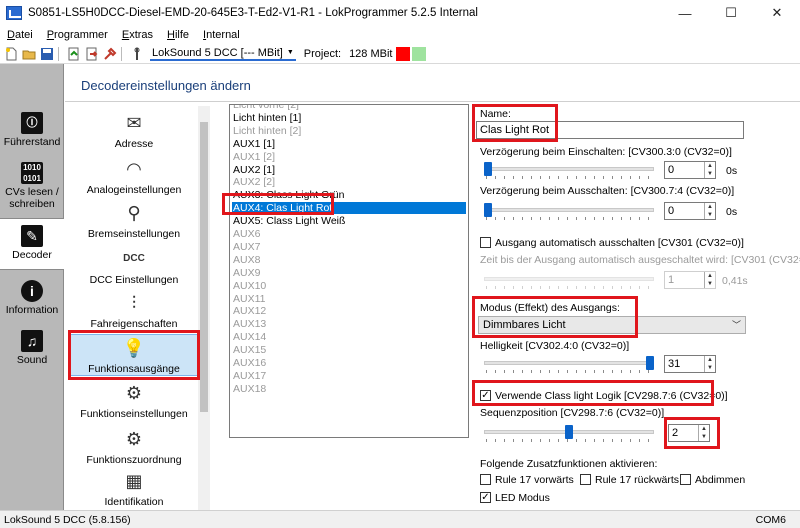 This screenshot has height=528, width=800. What do you see at coordinates (67, 520) in the screenshot?
I see `status-decoder: LokSound 5 DCC (5.8.156)` at bounding box center [67, 520].